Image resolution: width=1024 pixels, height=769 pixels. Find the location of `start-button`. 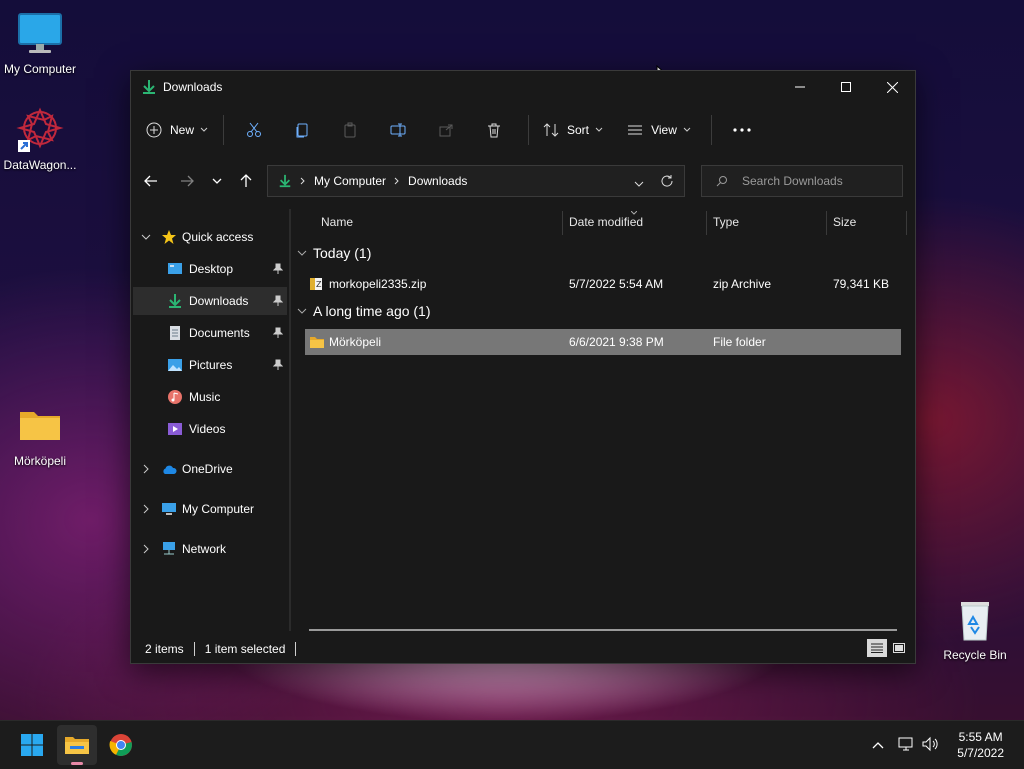

start-button is located at coordinates (32, 745).